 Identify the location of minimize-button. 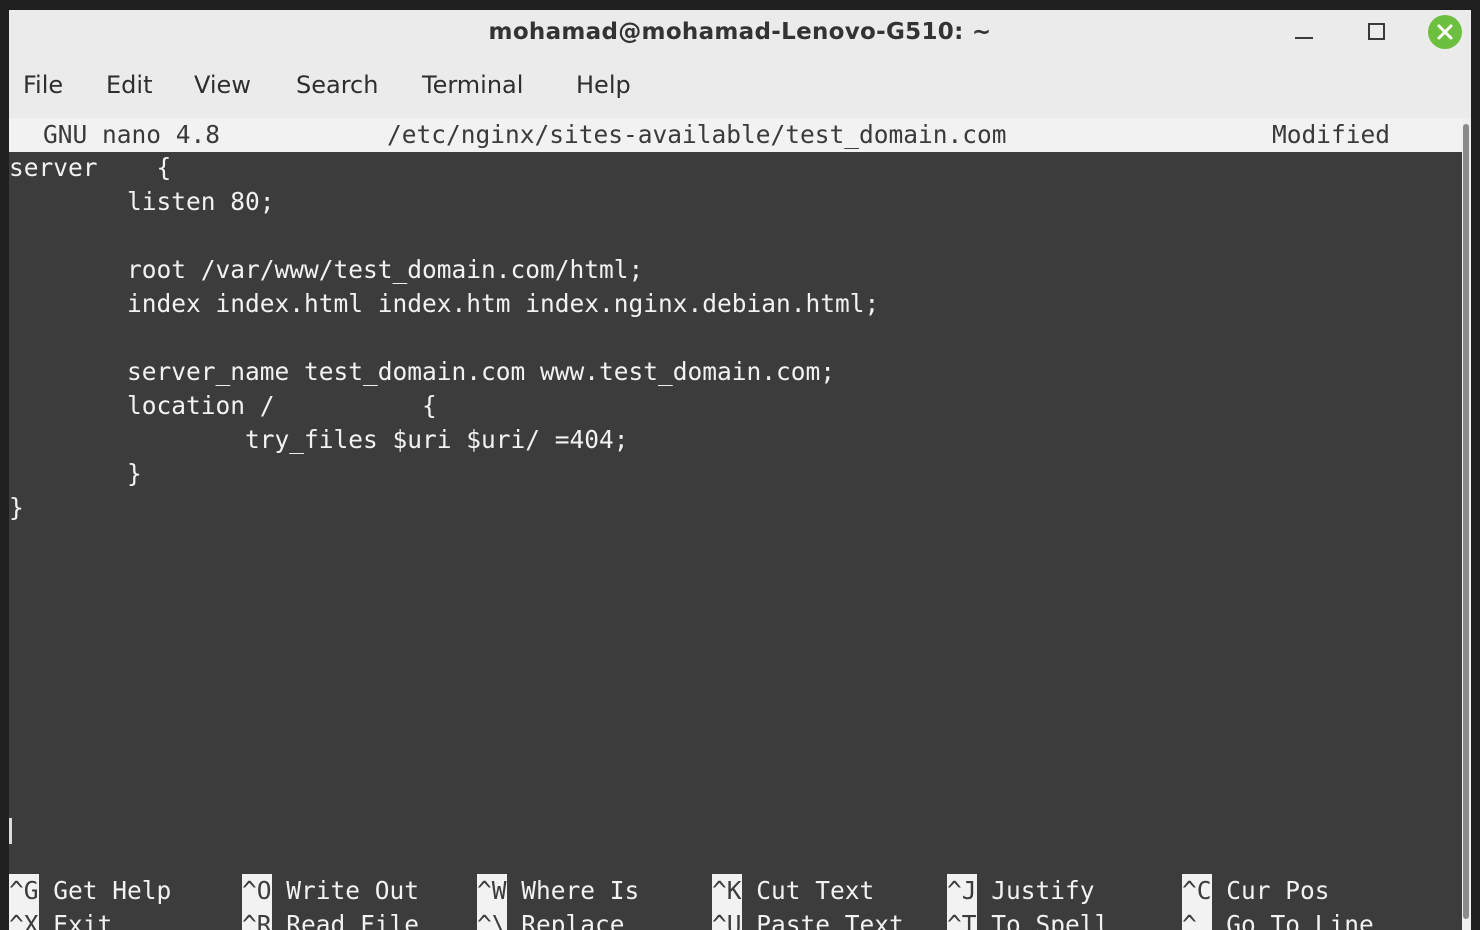
(1304, 32).